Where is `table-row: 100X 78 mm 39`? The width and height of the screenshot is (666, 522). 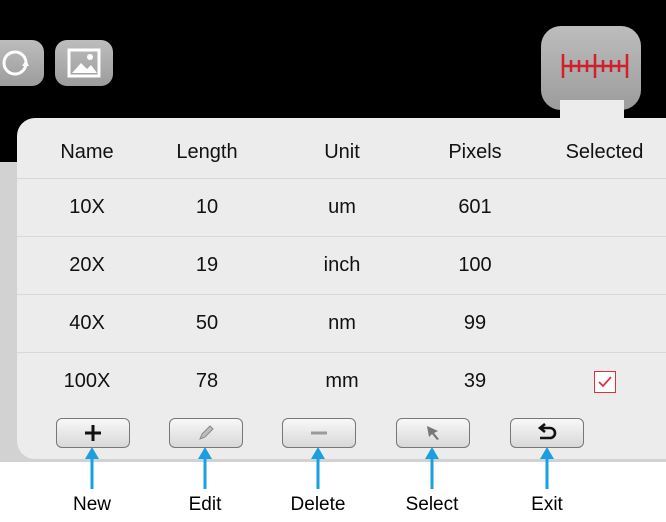
table-row: 100X 78 mm 39 is located at coordinates (341, 381).